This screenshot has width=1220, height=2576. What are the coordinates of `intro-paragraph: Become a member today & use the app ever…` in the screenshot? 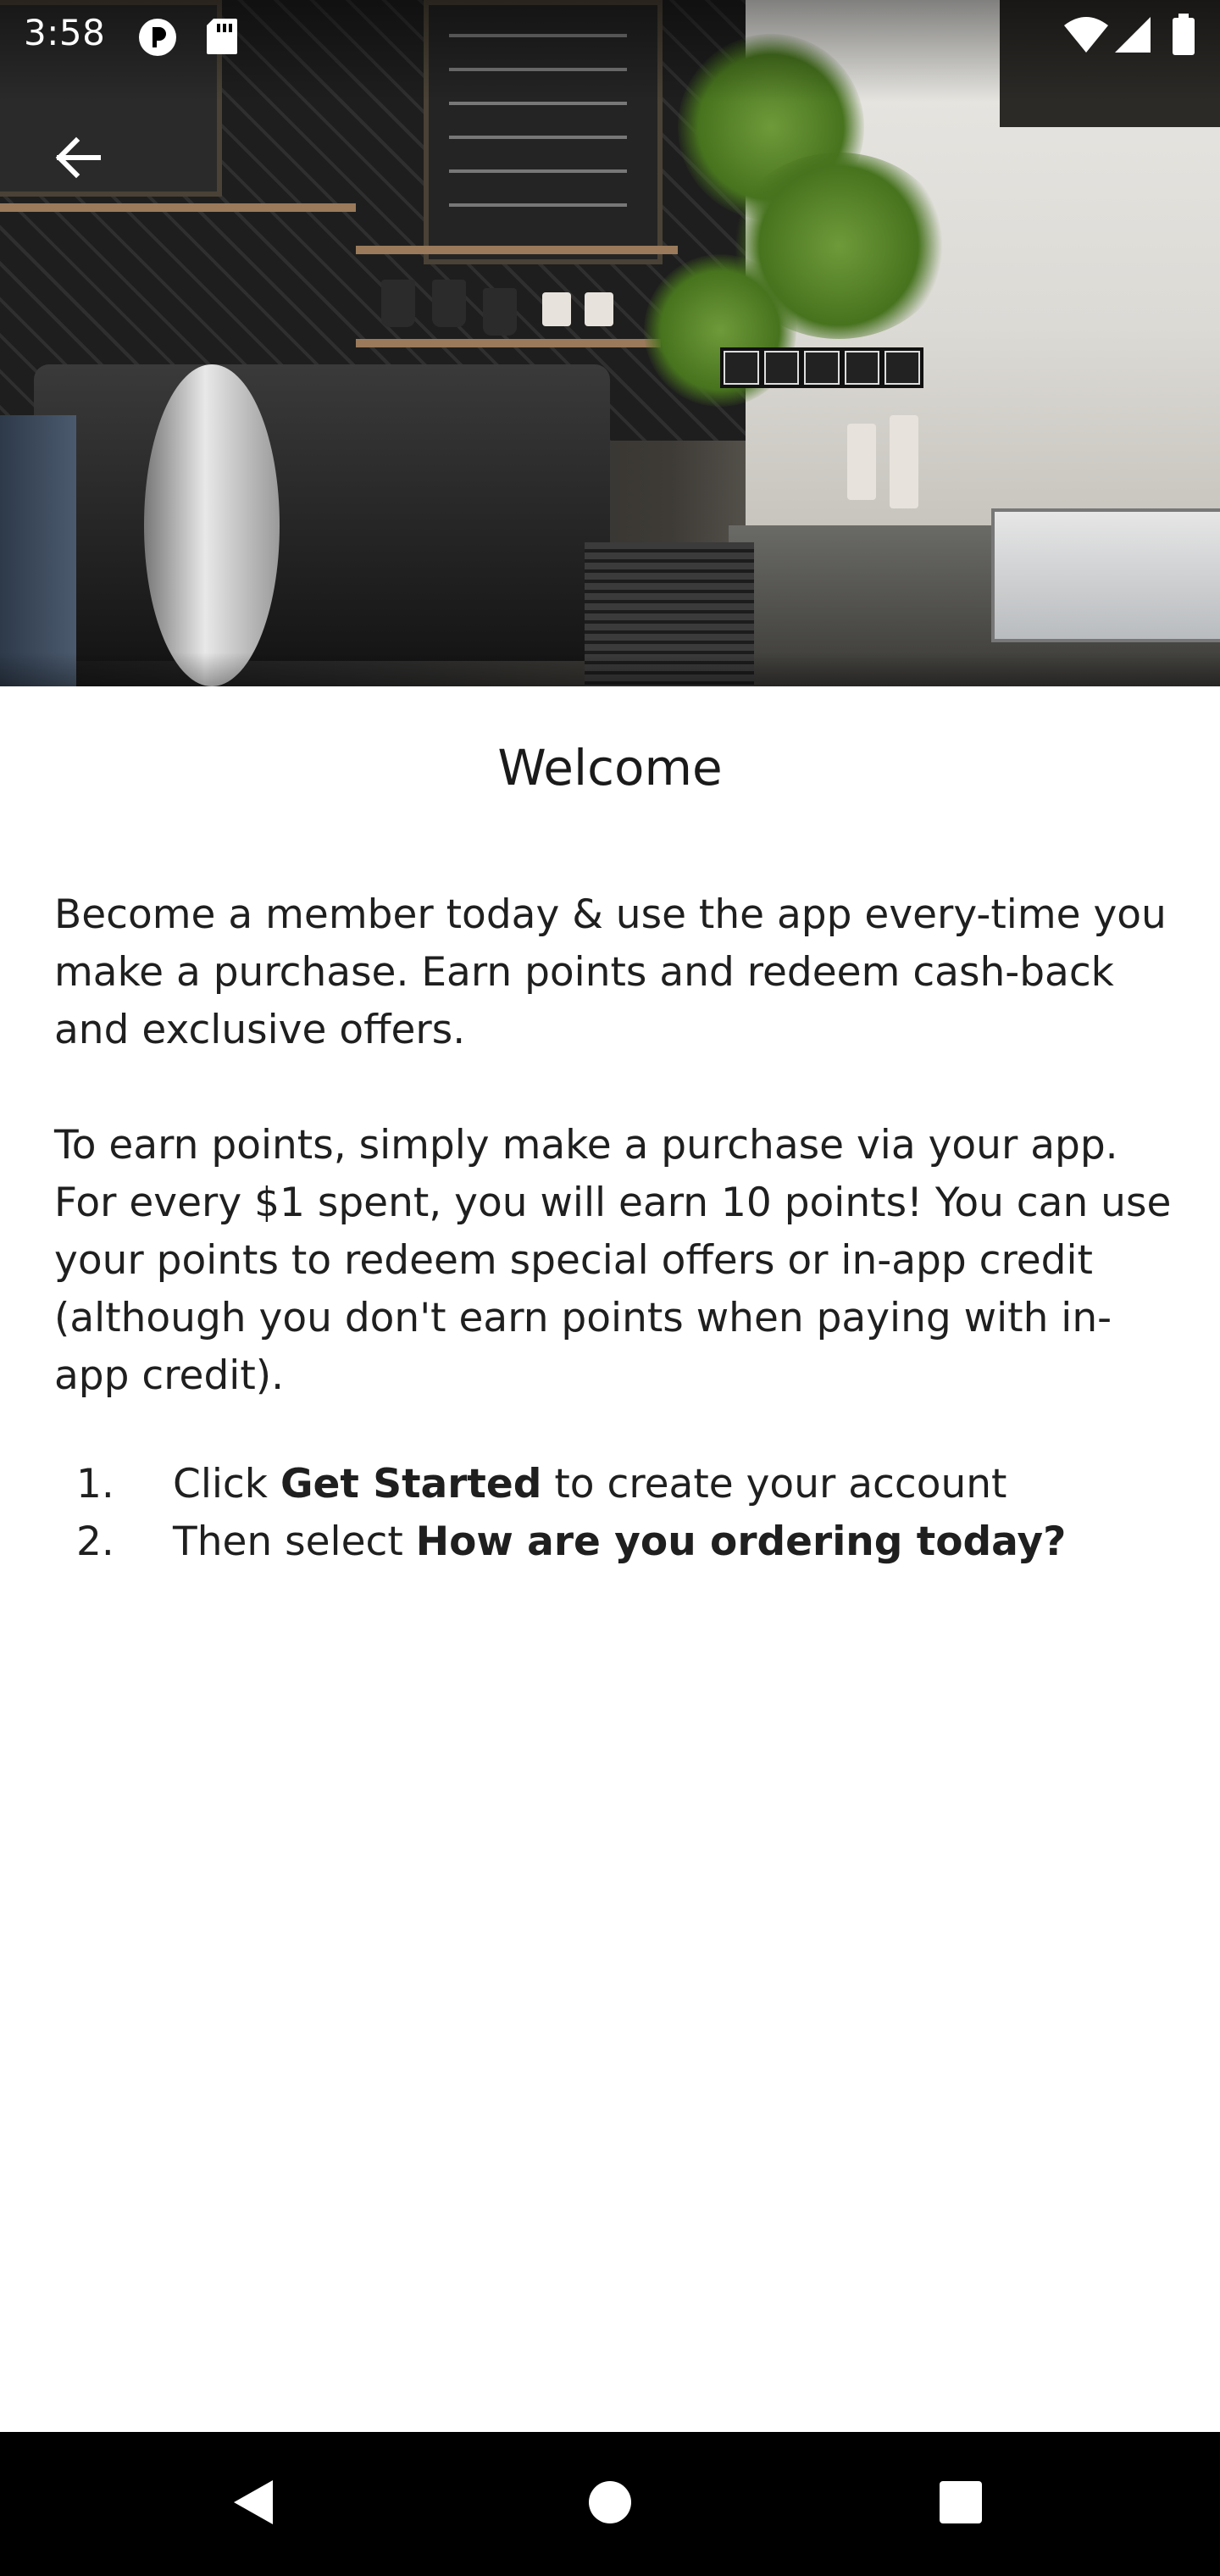 It's located at (610, 972).